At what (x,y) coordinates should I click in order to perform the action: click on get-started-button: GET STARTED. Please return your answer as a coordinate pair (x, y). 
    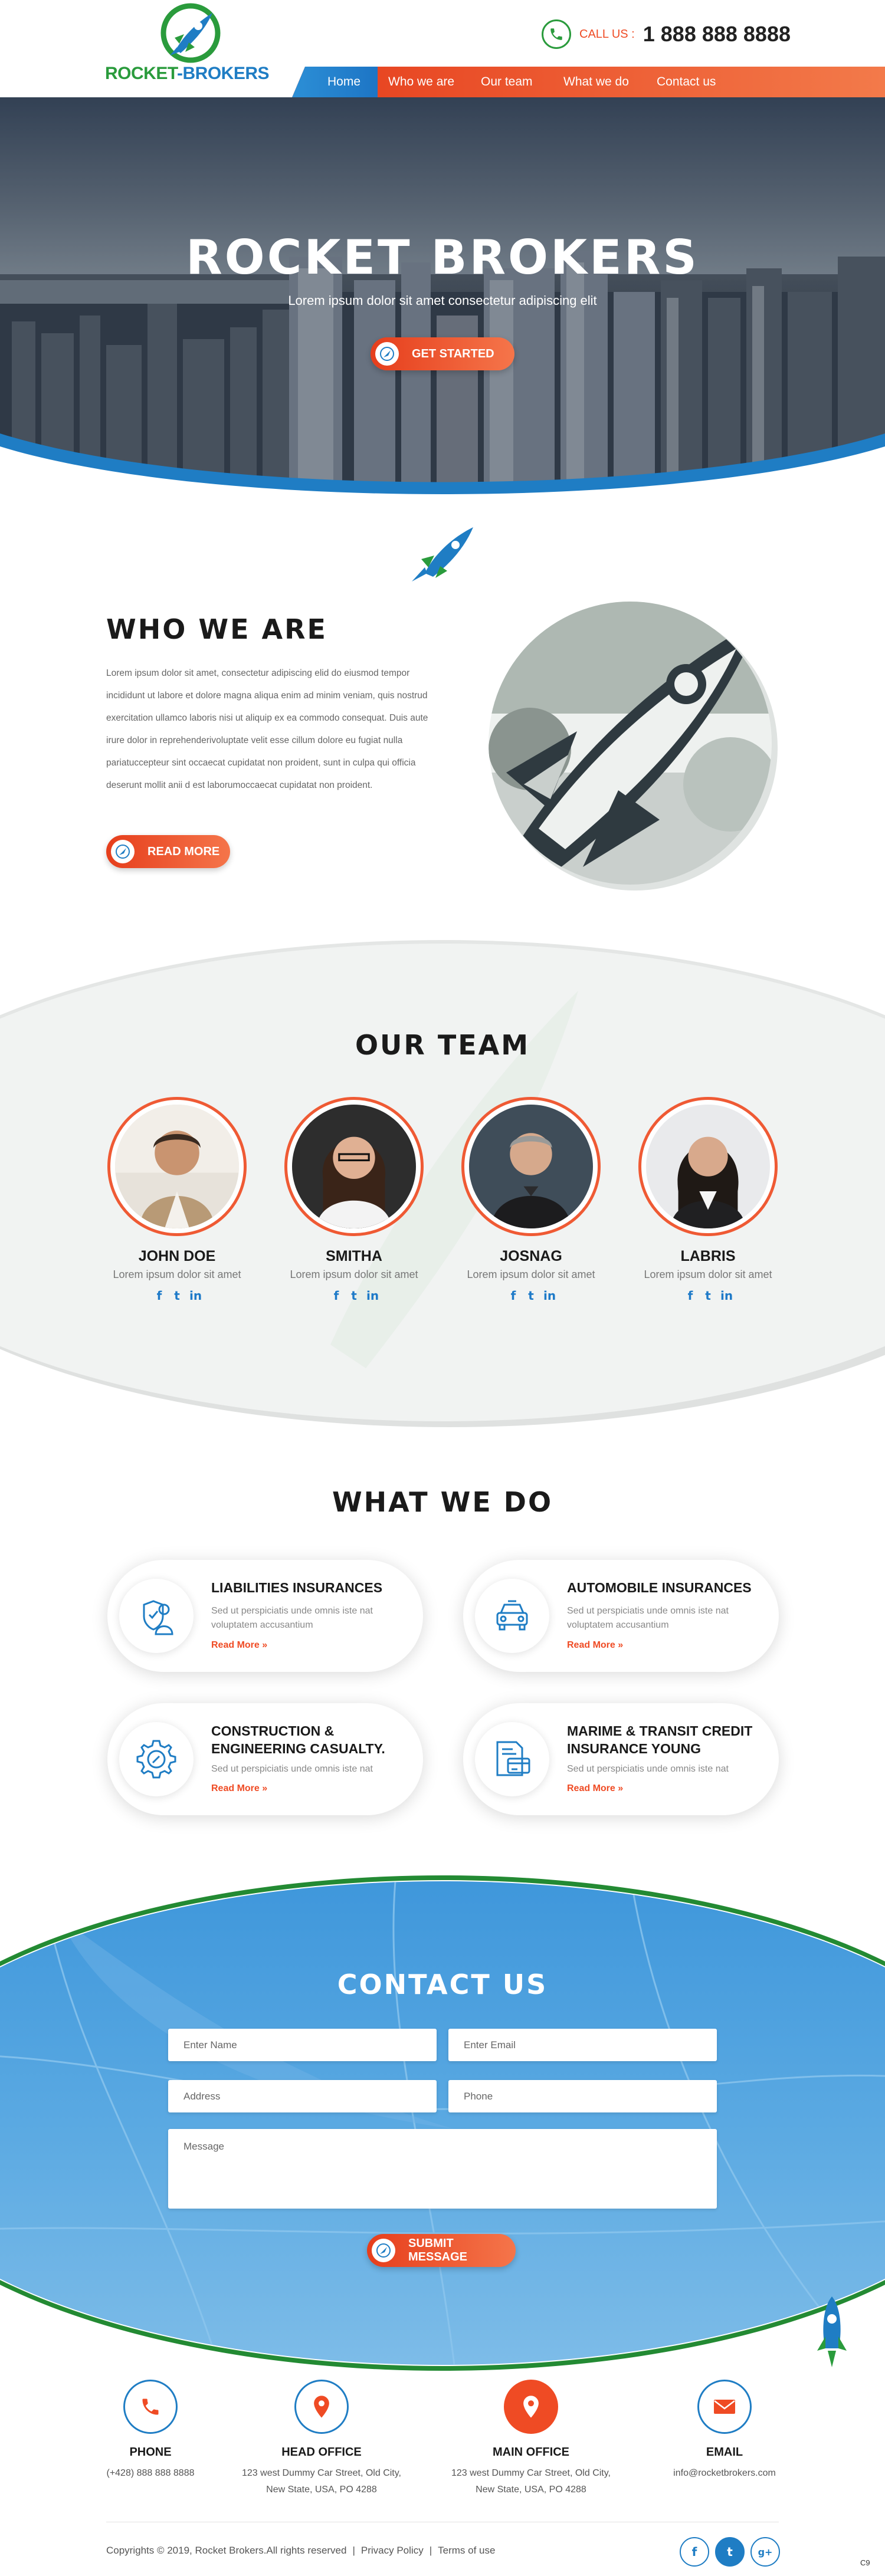
    Looking at the image, I should click on (442, 353).